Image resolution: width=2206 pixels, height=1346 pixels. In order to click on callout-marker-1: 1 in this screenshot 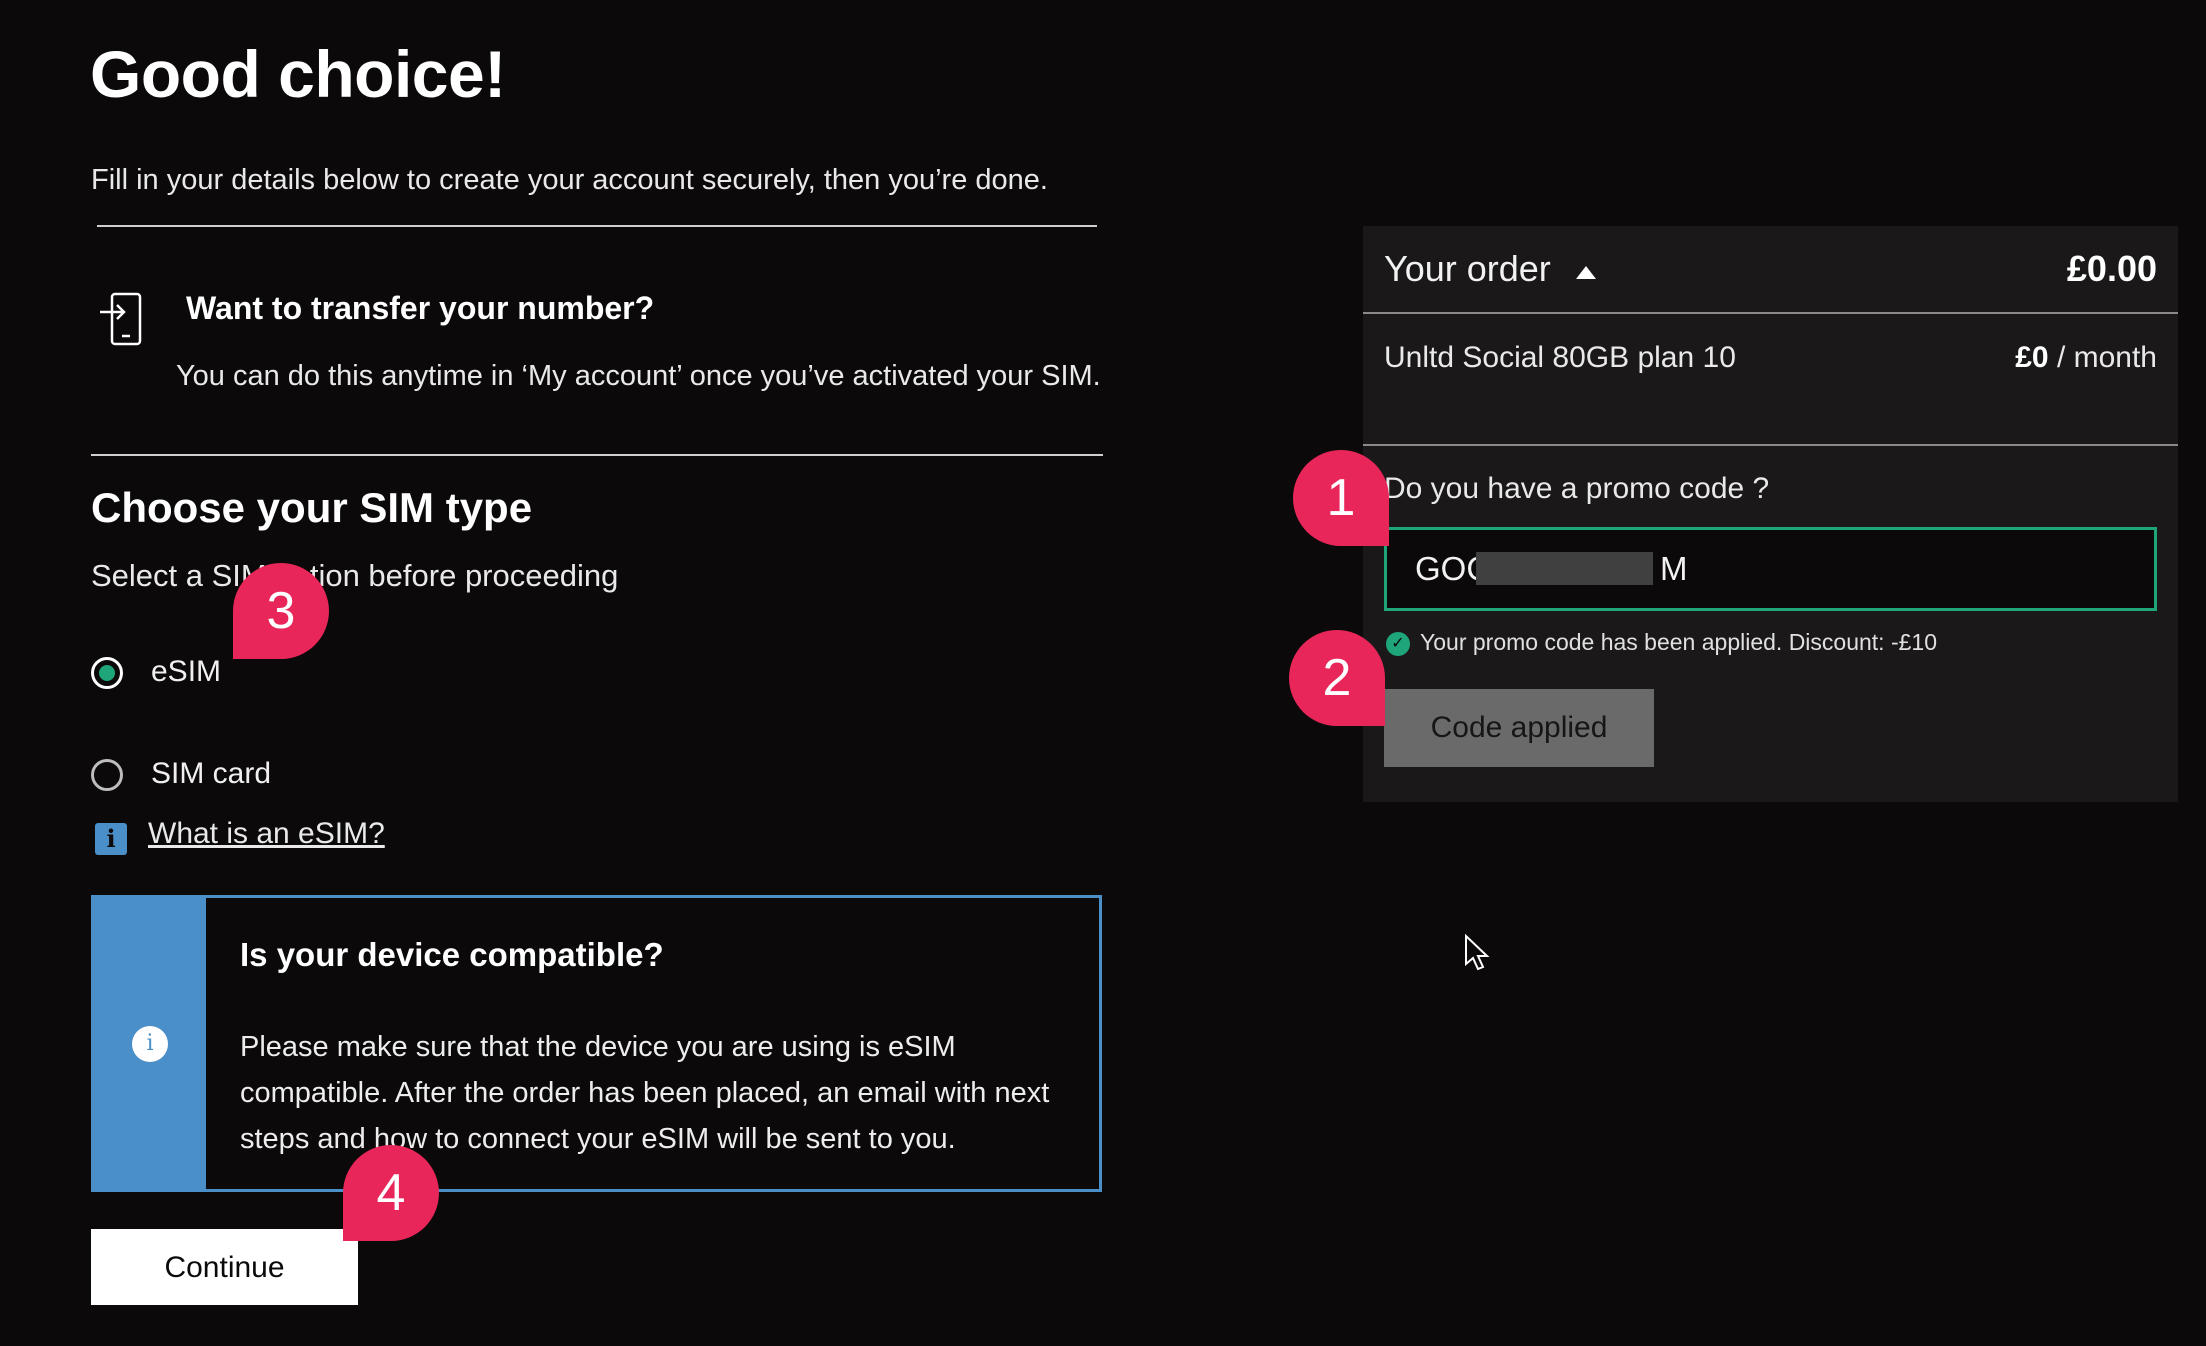, I will do `click(1341, 498)`.